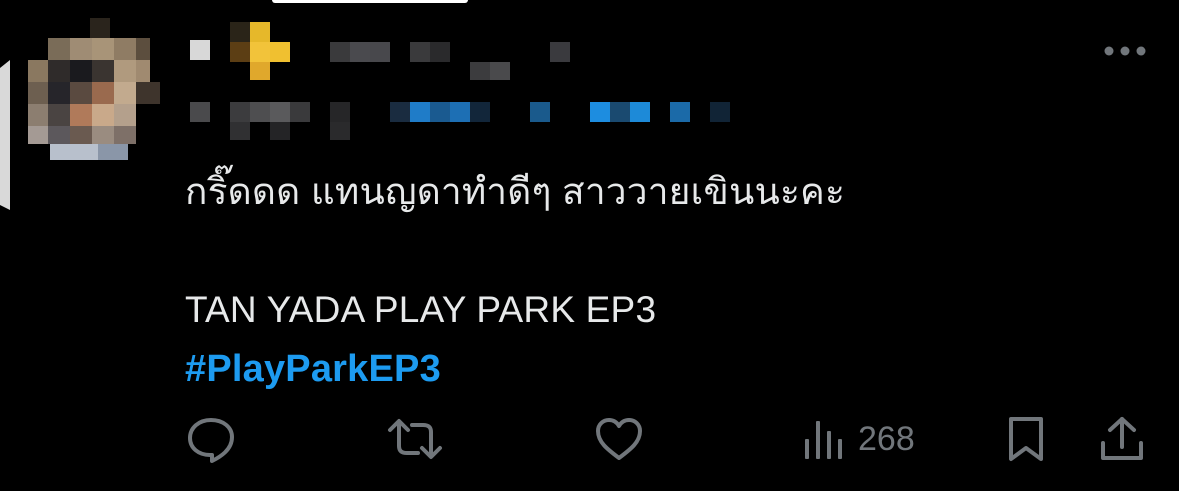  I want to click on reply-icon, so click(211, 440).